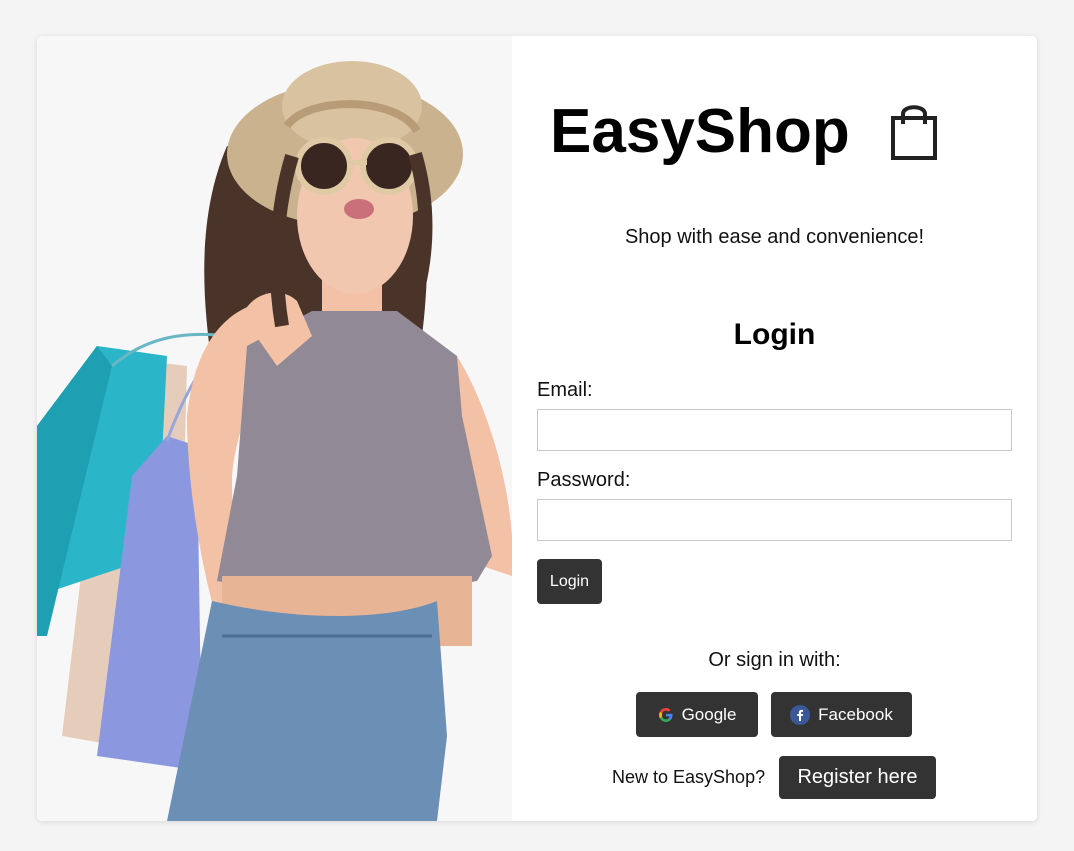 The width and height of the screenshot is (1074, 851). What do you see at coordinates (774, 660) in the screenshot?
I see `social-signin-prompt: Or sign in with:` at bounding box center [774, 660].